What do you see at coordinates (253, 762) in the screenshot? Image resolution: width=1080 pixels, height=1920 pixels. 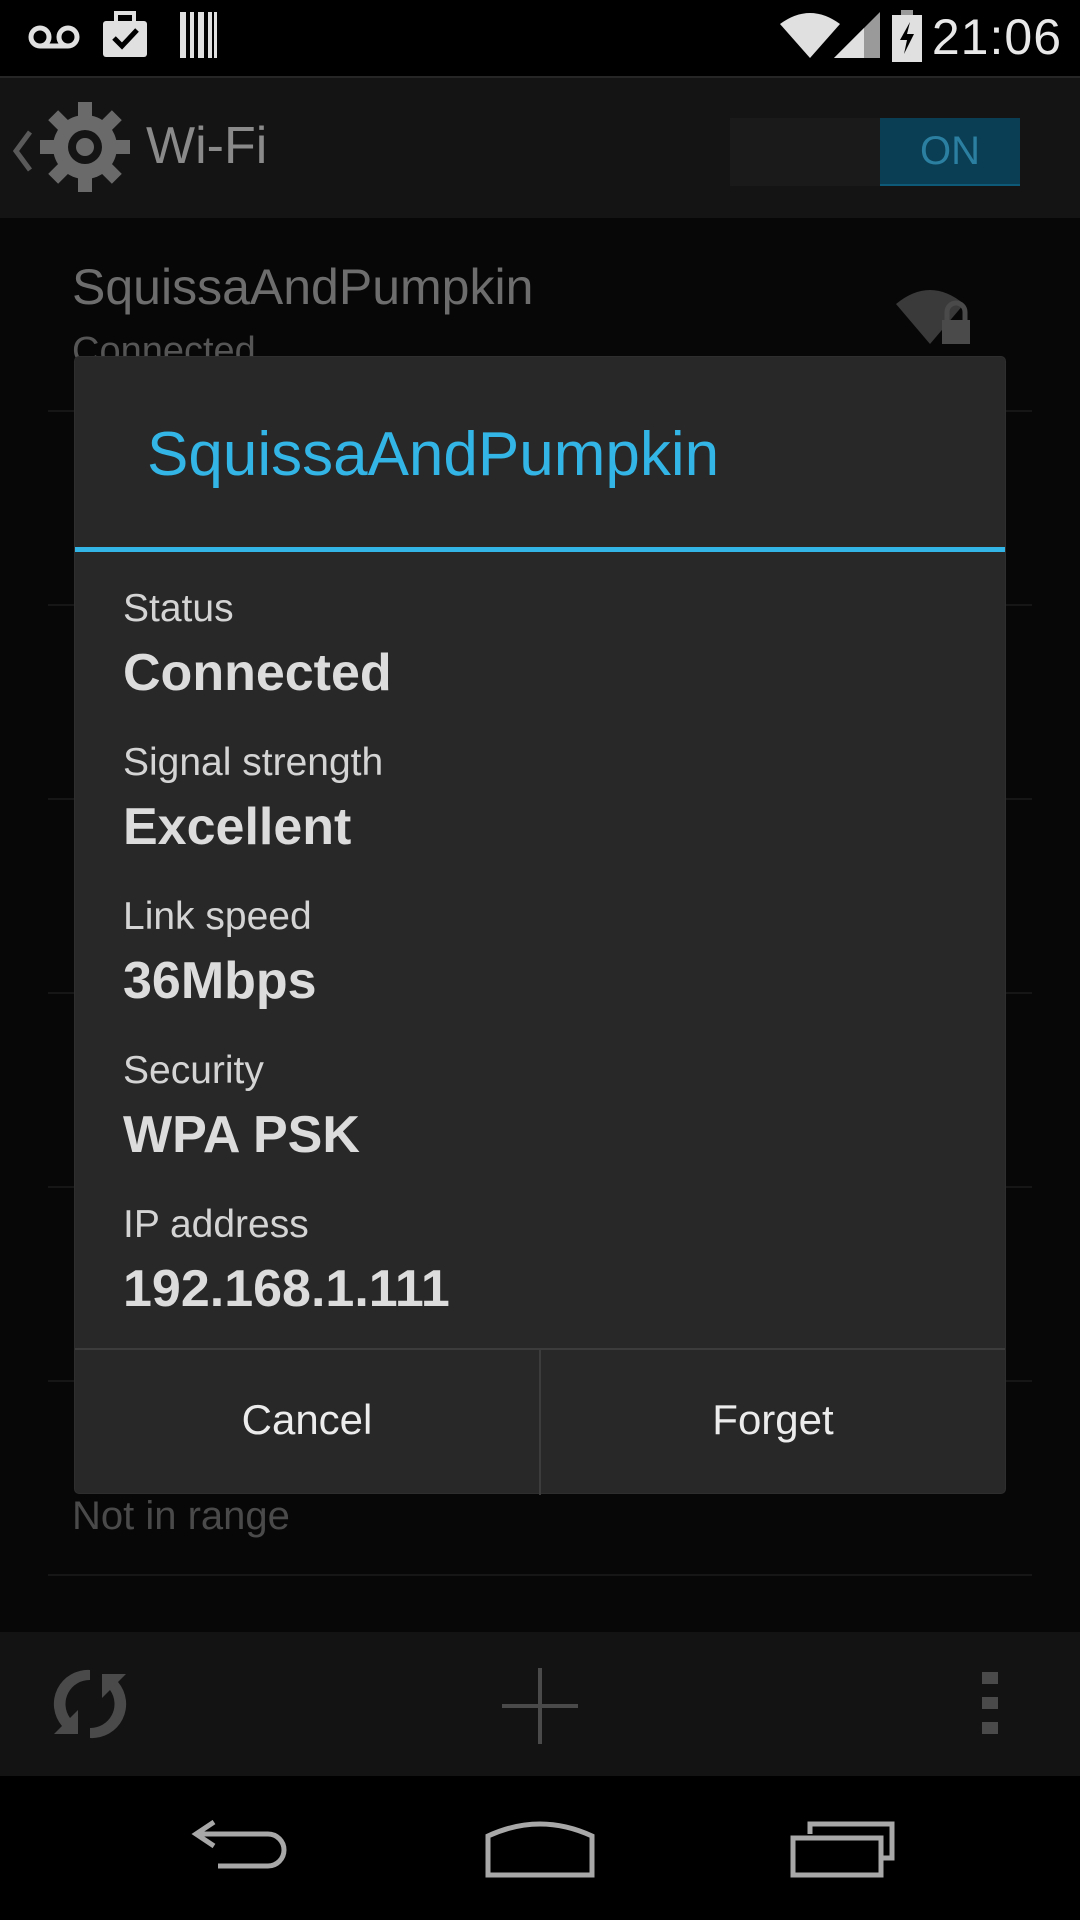 I see `signal-strength-label: Signal strength` at bounding box center [253, 762].